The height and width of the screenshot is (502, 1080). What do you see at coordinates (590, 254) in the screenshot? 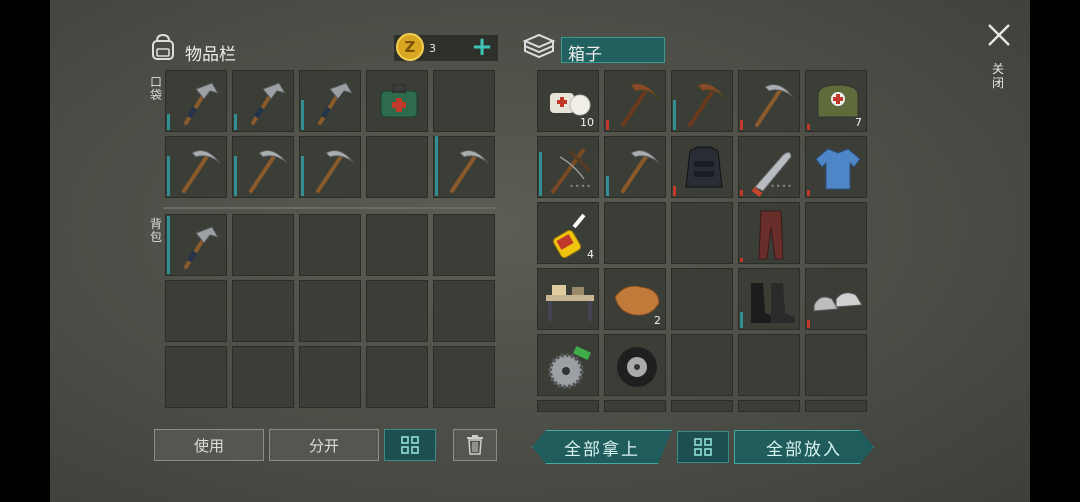
I see `stack-count: 4` at bounding box center [590, 254].